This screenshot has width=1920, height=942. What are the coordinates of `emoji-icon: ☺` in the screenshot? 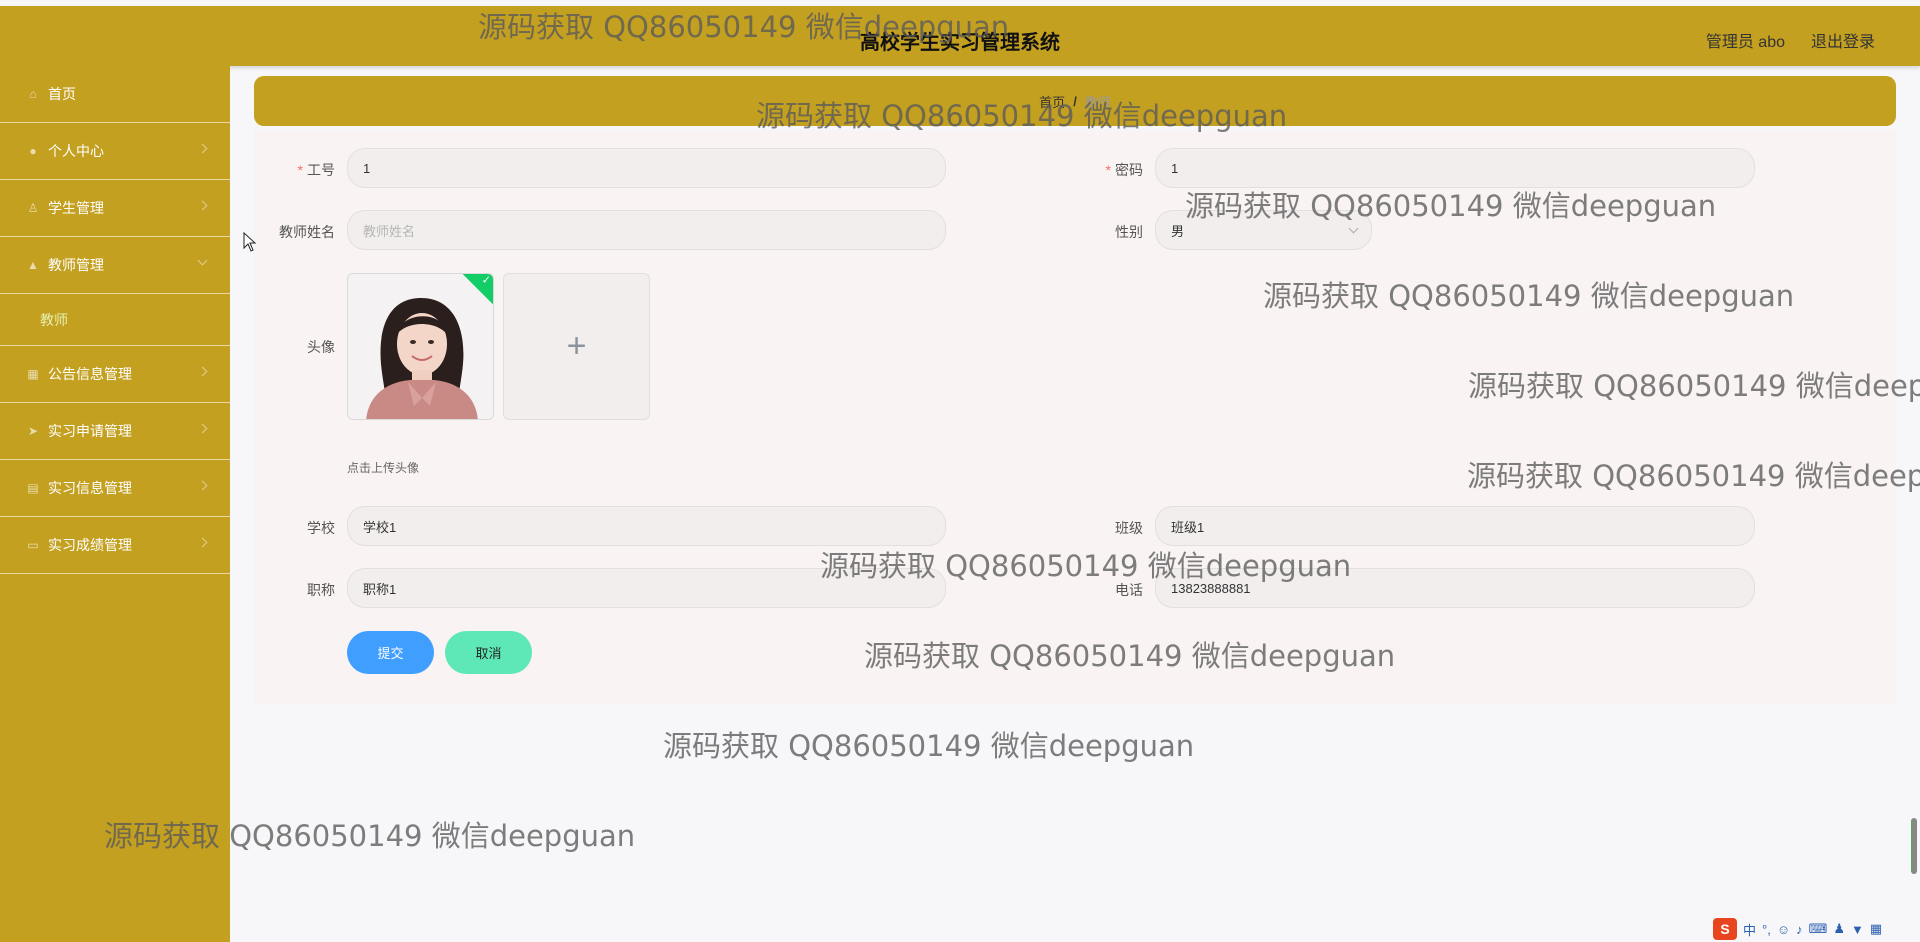 It's located at (1783, 929).